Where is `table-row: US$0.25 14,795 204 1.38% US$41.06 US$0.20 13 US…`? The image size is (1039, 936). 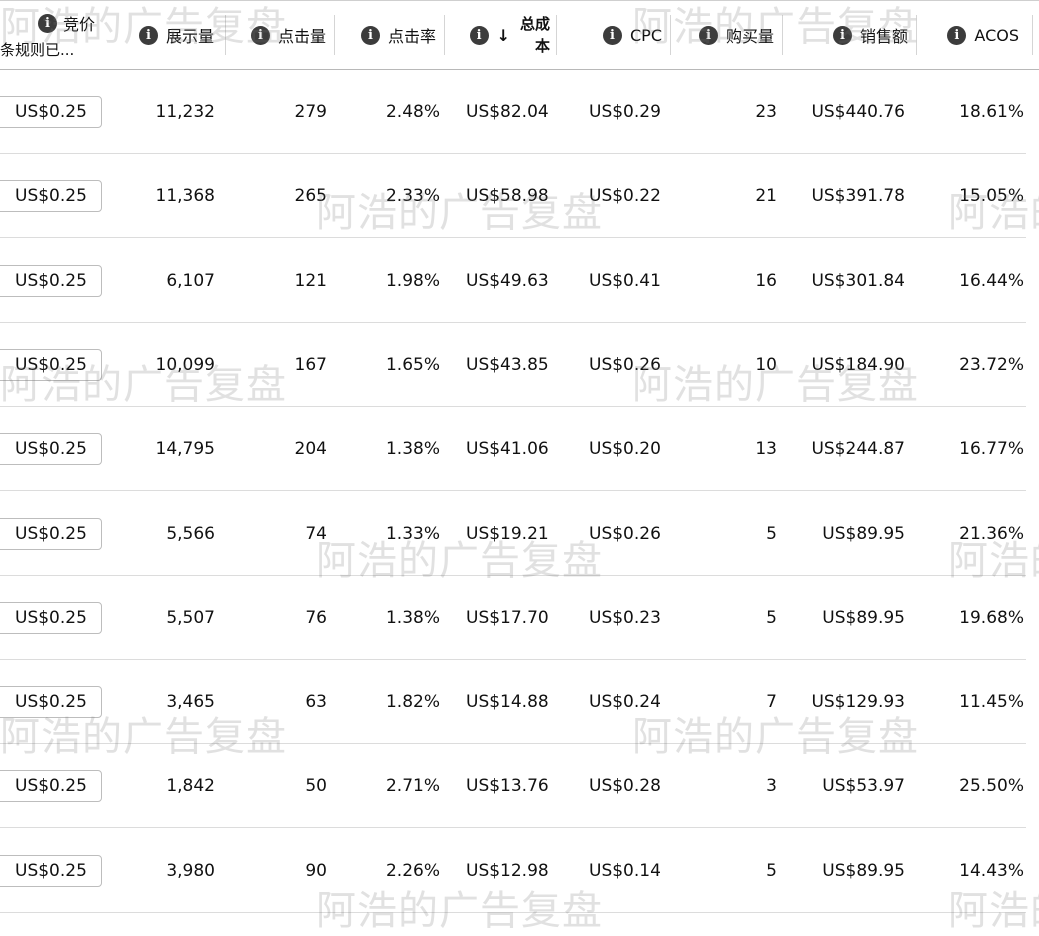
table-row: US$0.25 14,795 204 1.38% US$41.06 US$0.20 13 US… is located at coordinates (513, 449).